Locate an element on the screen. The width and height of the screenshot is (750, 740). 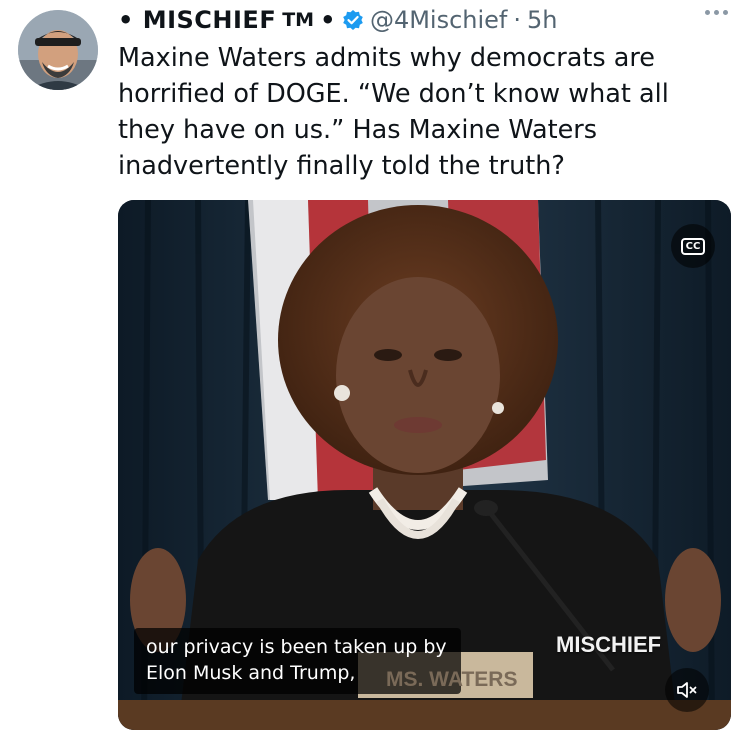
author-handle: @4Mischief is located at coordinates (438, 20).